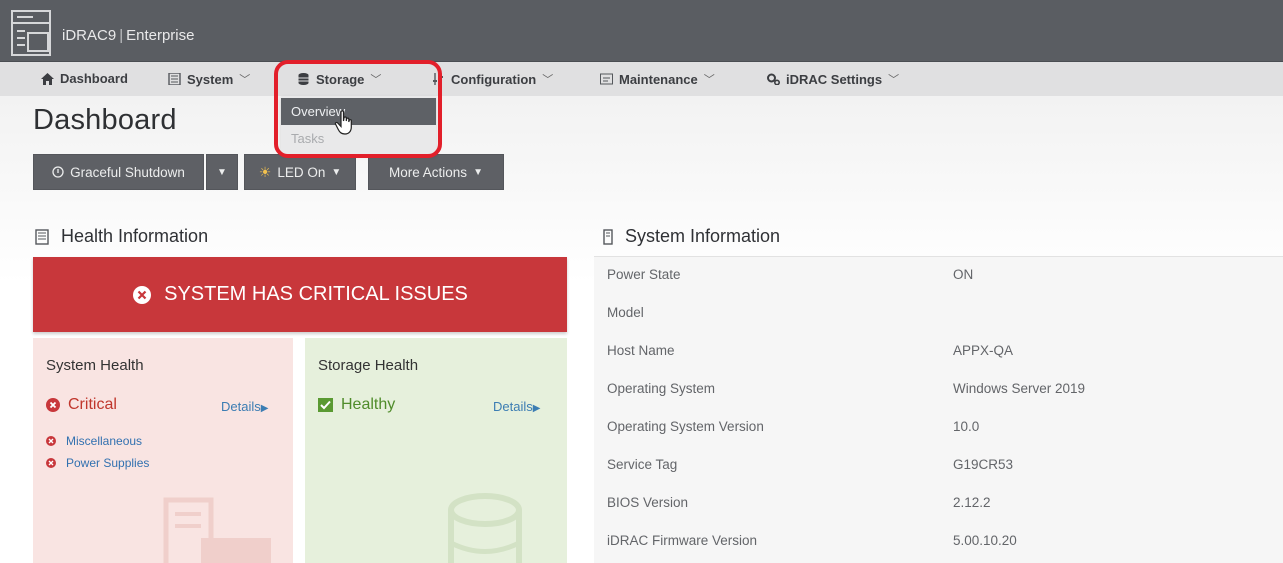 This screenshot has width=1283, height=563. Describe the element at coordinates (368, 365) in the screenshot. I see `storage-health-title: Storage Health` at that location.